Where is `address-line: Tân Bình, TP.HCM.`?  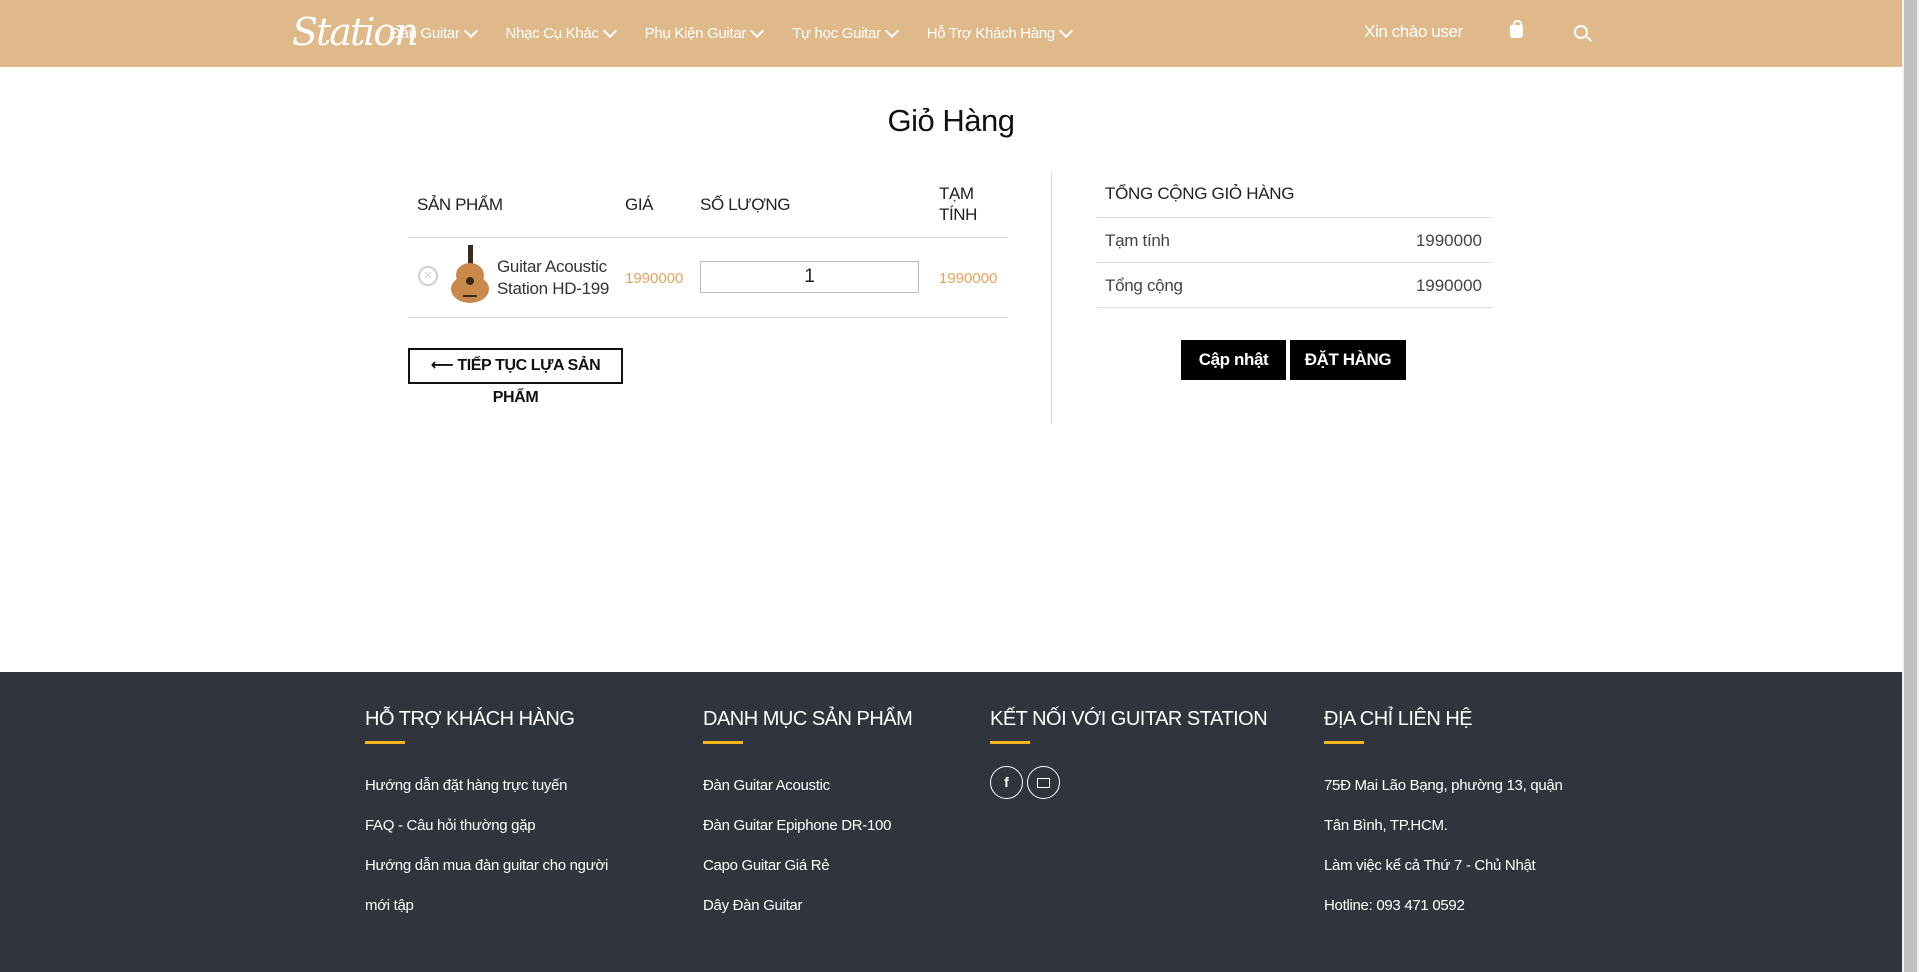 address-line: Tân Bình, TP.HCM. is located at coordinates (1386, 825).